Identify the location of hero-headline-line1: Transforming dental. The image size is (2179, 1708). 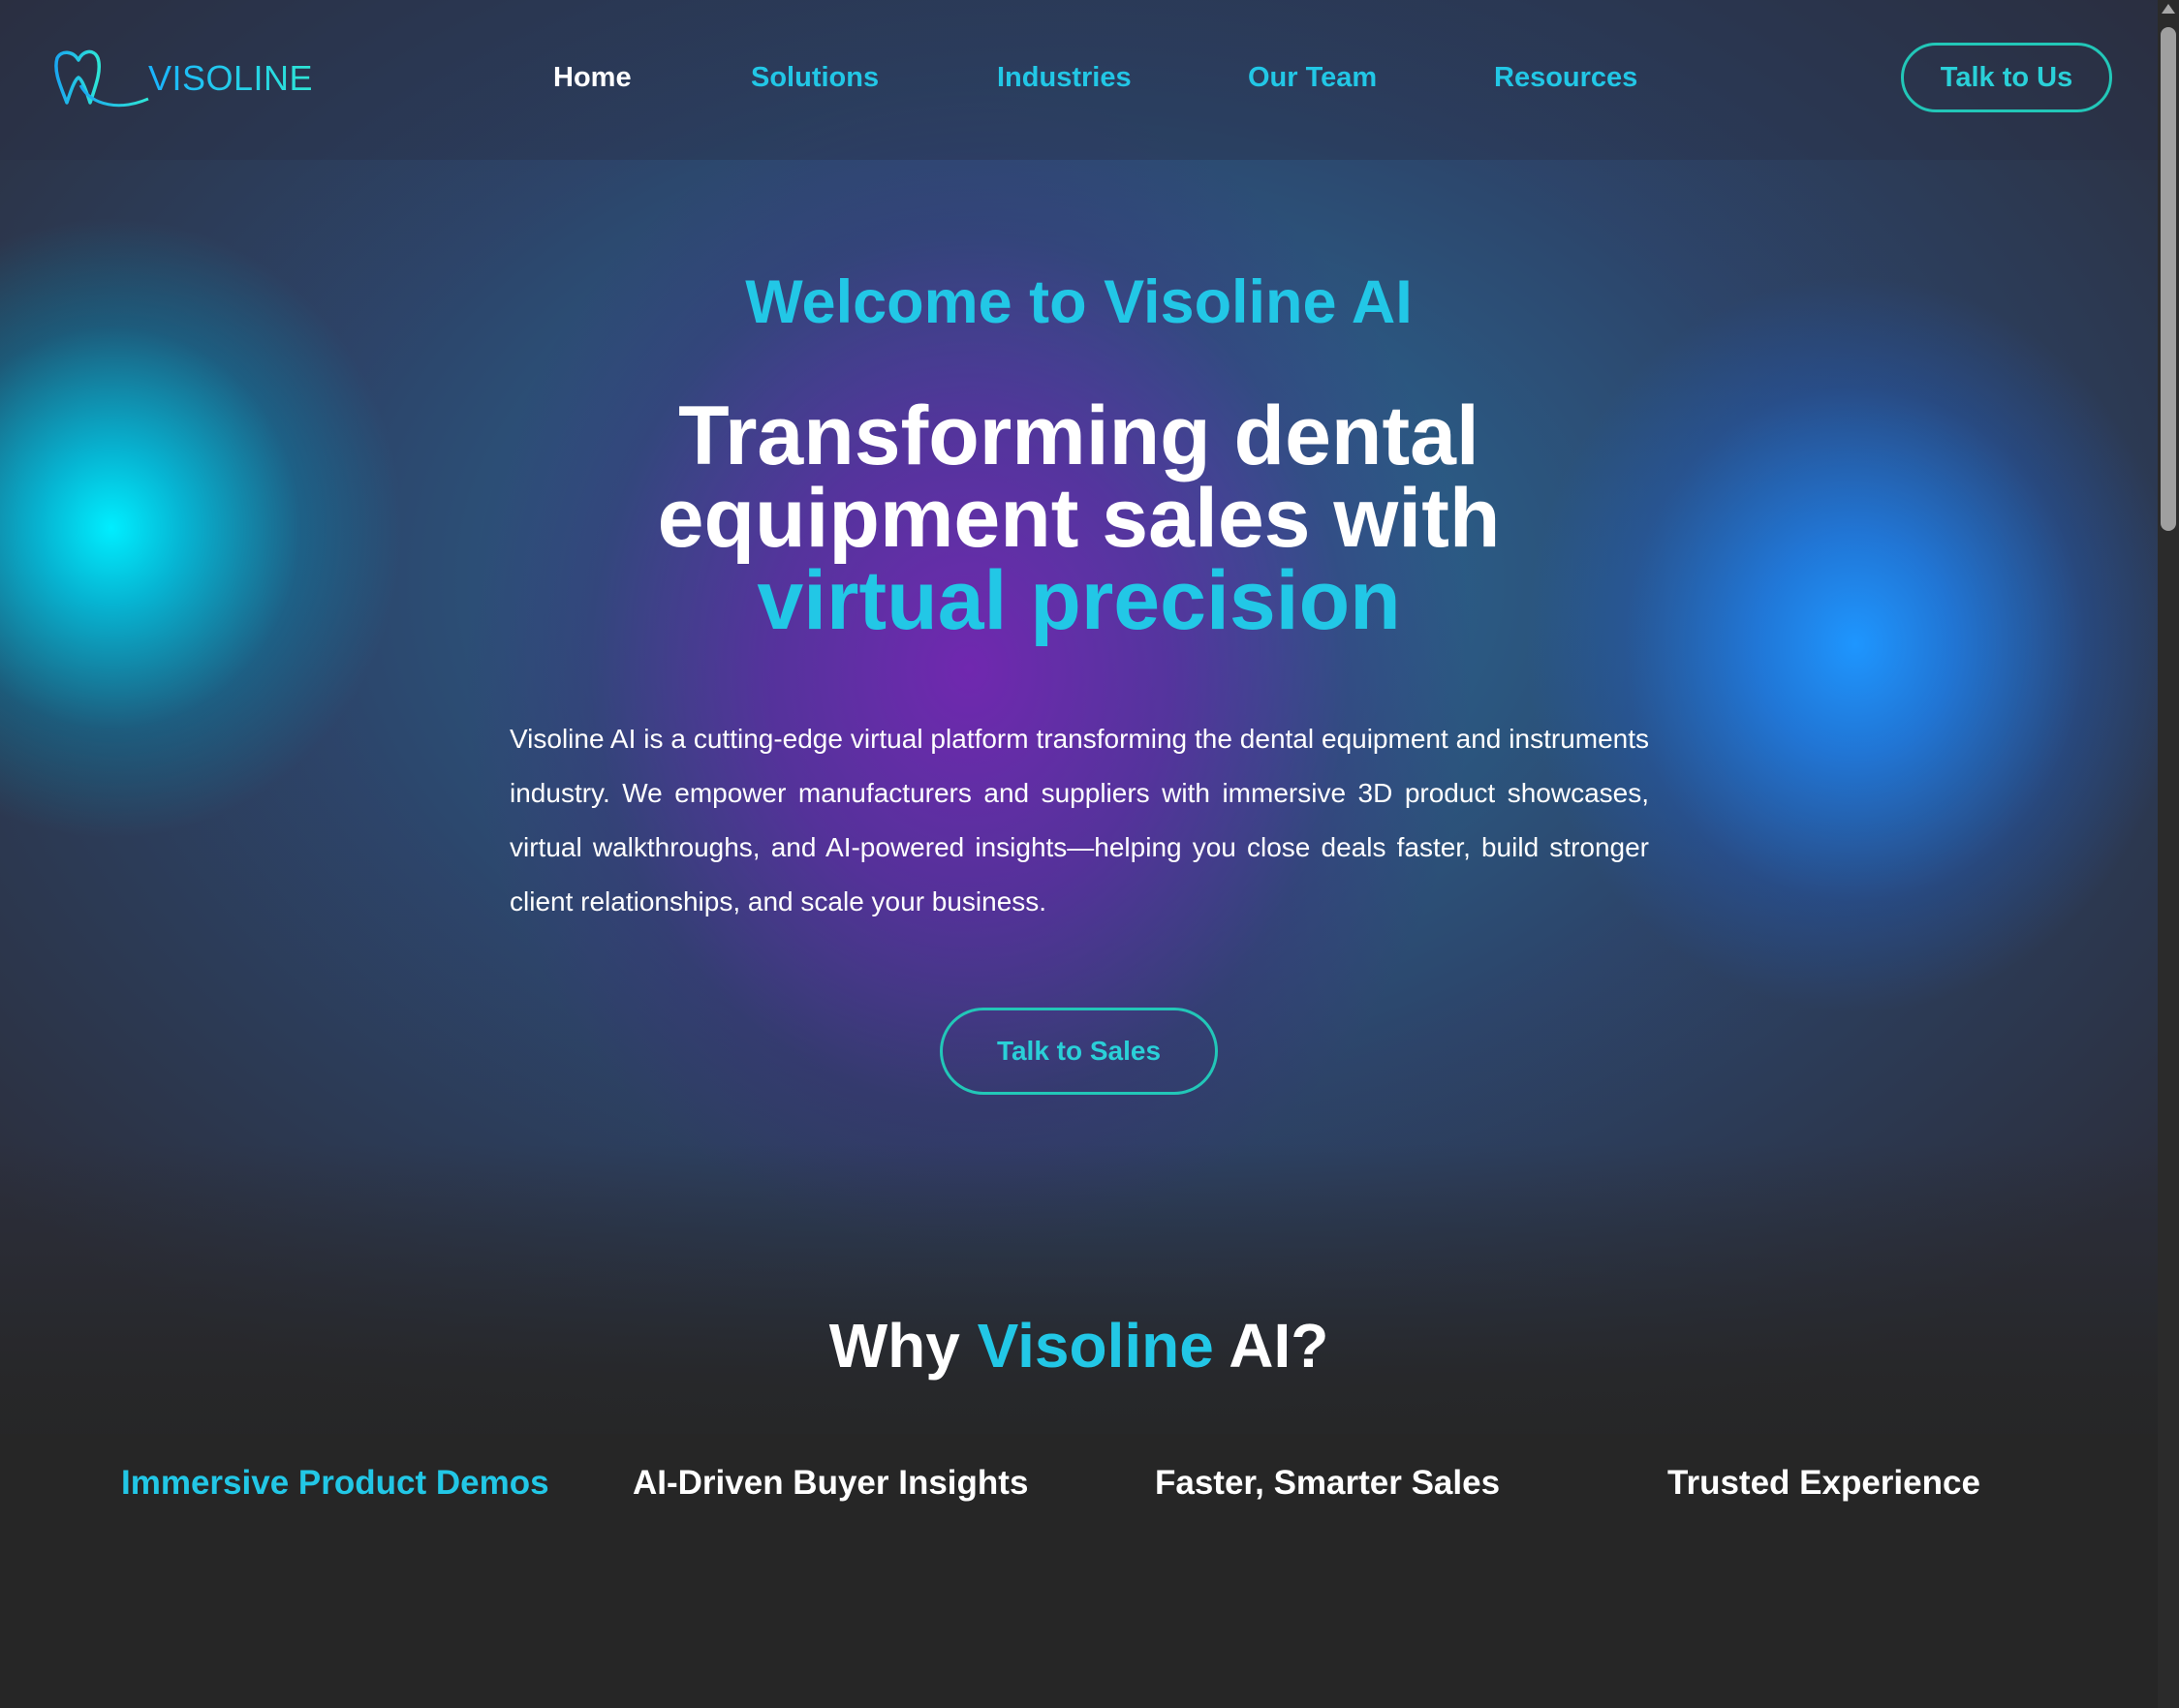
(1078, 435).